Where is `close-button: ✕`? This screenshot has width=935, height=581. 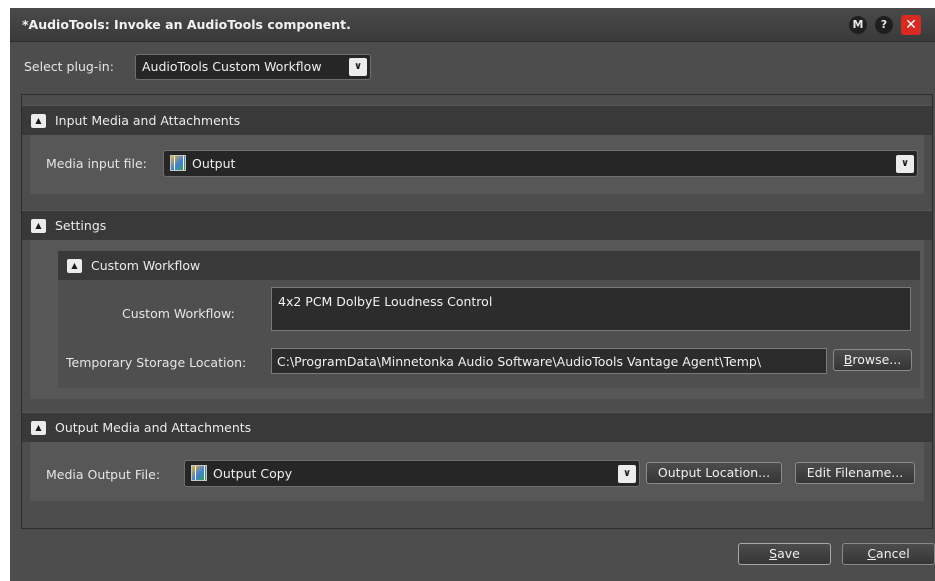
close-button: ✕ is located at coordinates (911, 25).